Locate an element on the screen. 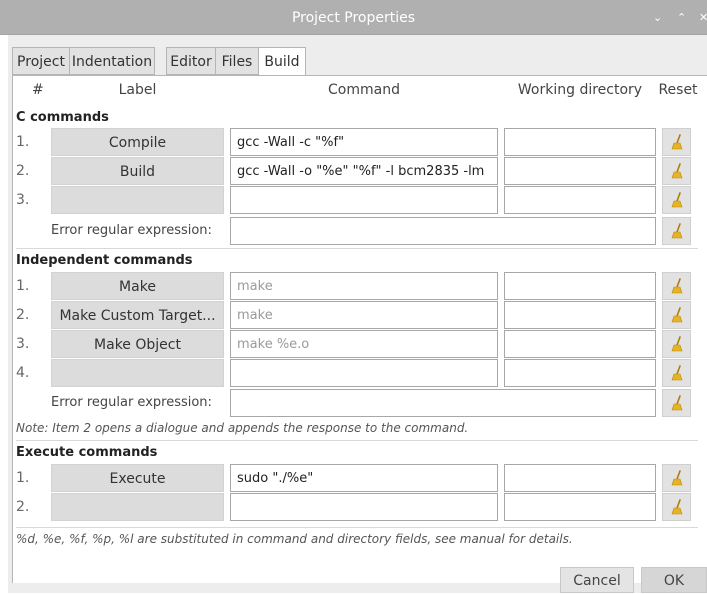 The image size is (707, 594). make-object-directory-field is located at coordinates (580, 344).